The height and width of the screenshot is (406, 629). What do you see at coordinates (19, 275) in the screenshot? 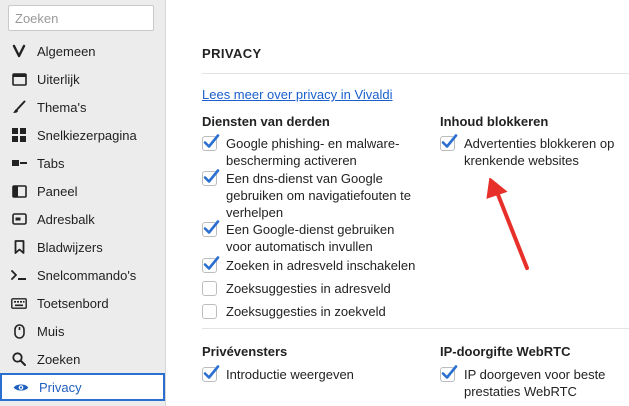
I see `command-icon` at bounding box center [19, 275].